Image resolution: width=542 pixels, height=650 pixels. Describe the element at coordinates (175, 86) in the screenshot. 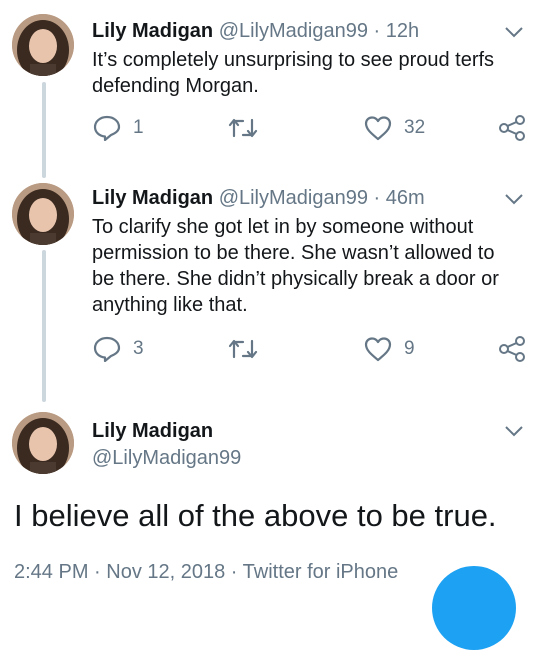

I see `tweet-text-line: defending Morgan.` at that location.